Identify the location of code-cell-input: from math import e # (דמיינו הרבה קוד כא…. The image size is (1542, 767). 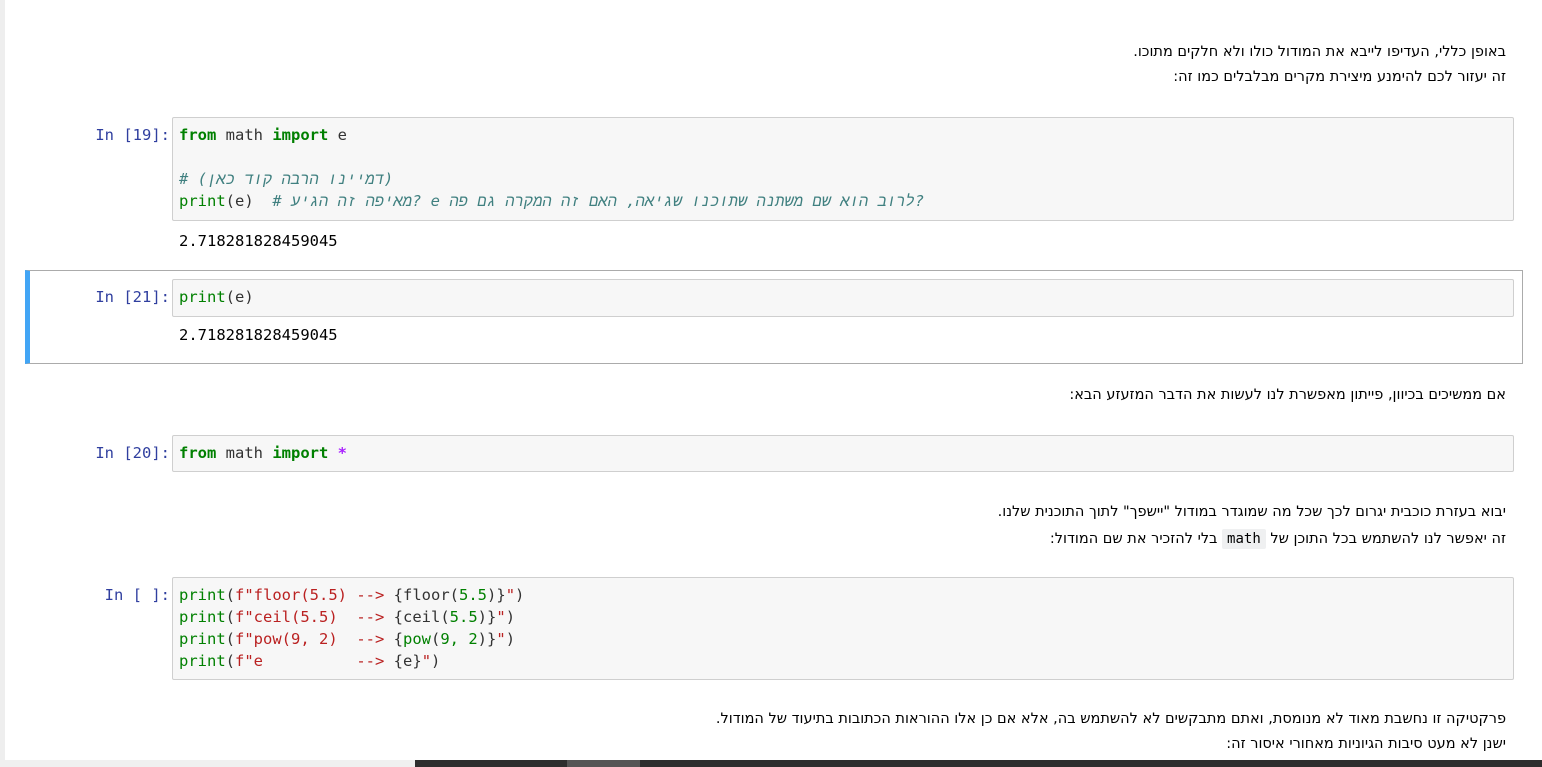
(843, 169).